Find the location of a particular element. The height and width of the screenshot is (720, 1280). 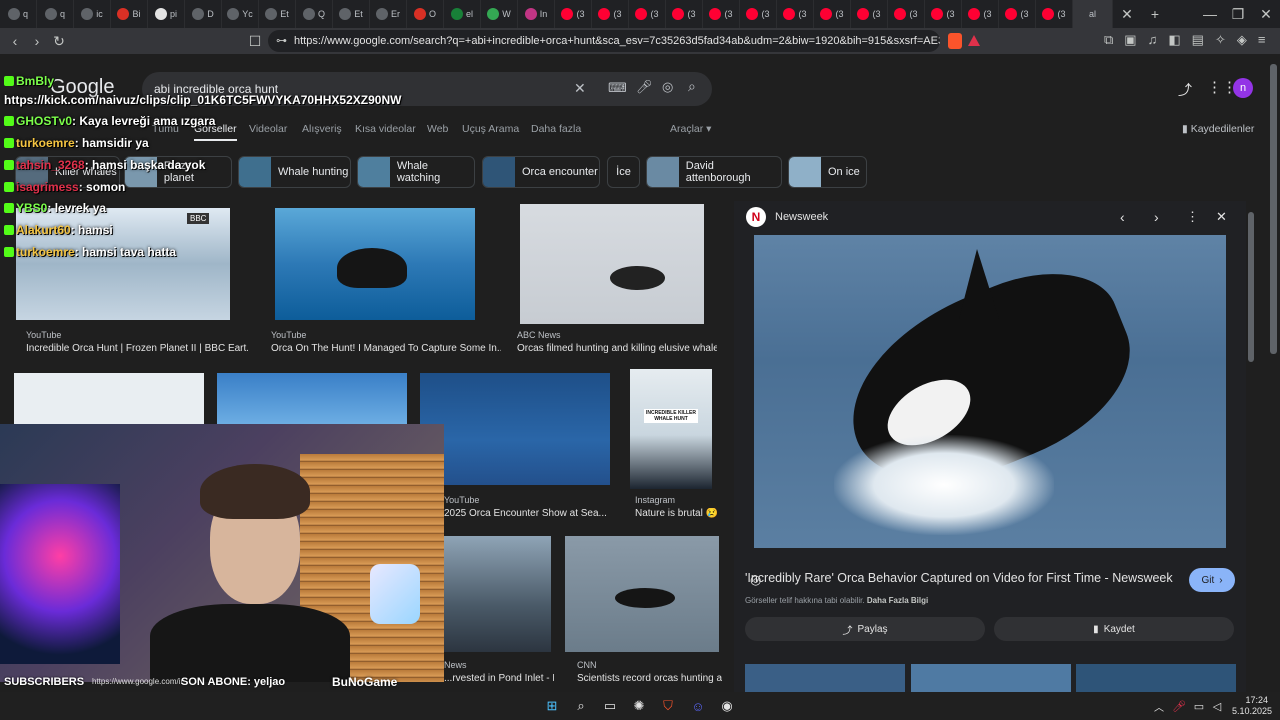

bookmark-icon: ☐ is located at coordinates (255, 41).